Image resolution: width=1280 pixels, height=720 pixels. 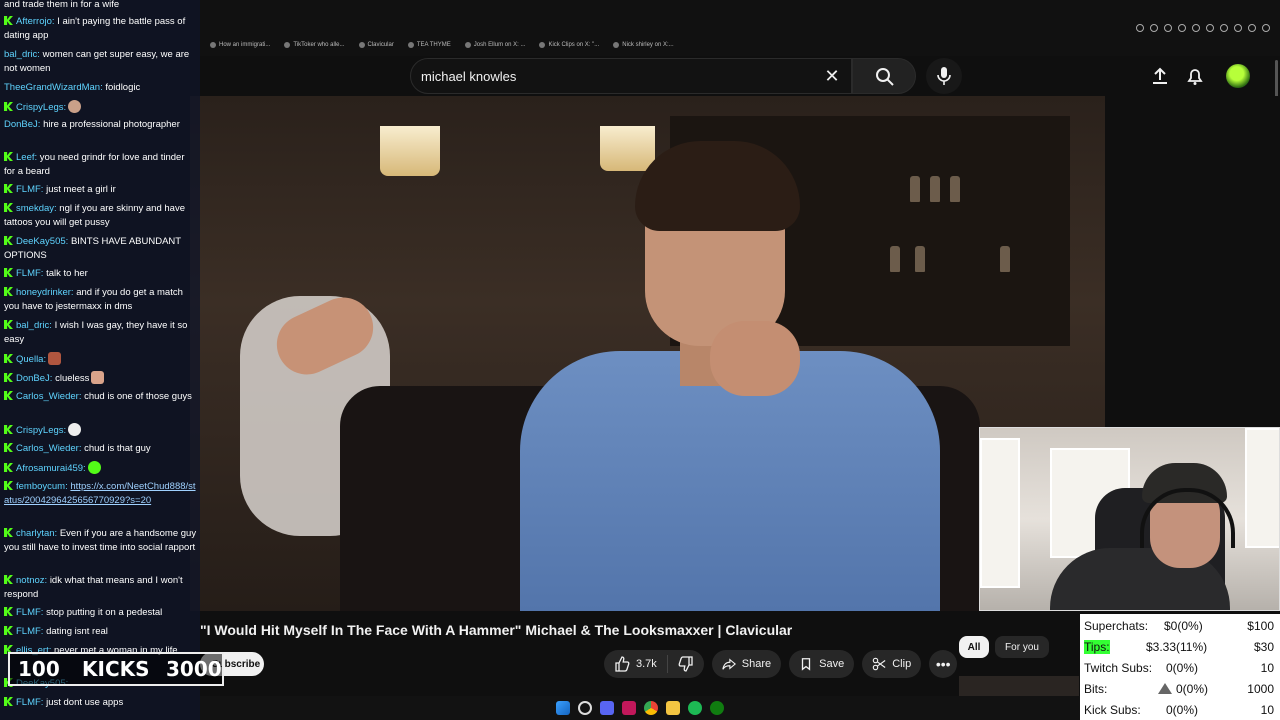 I want to click on kicks-current: 100, so click(x=39, y=669).